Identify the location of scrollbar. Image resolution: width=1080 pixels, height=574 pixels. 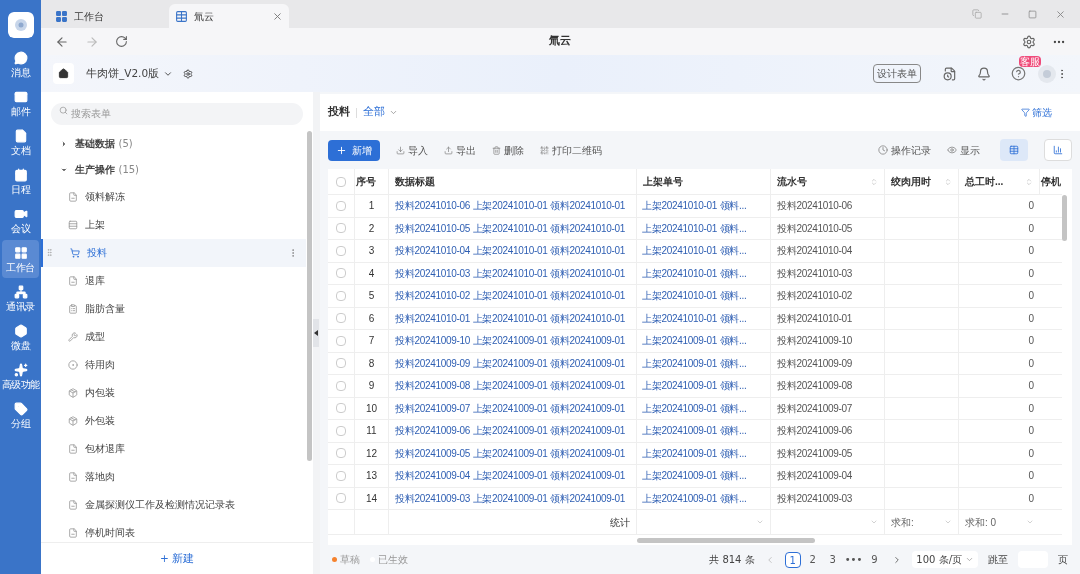
(309, 295).